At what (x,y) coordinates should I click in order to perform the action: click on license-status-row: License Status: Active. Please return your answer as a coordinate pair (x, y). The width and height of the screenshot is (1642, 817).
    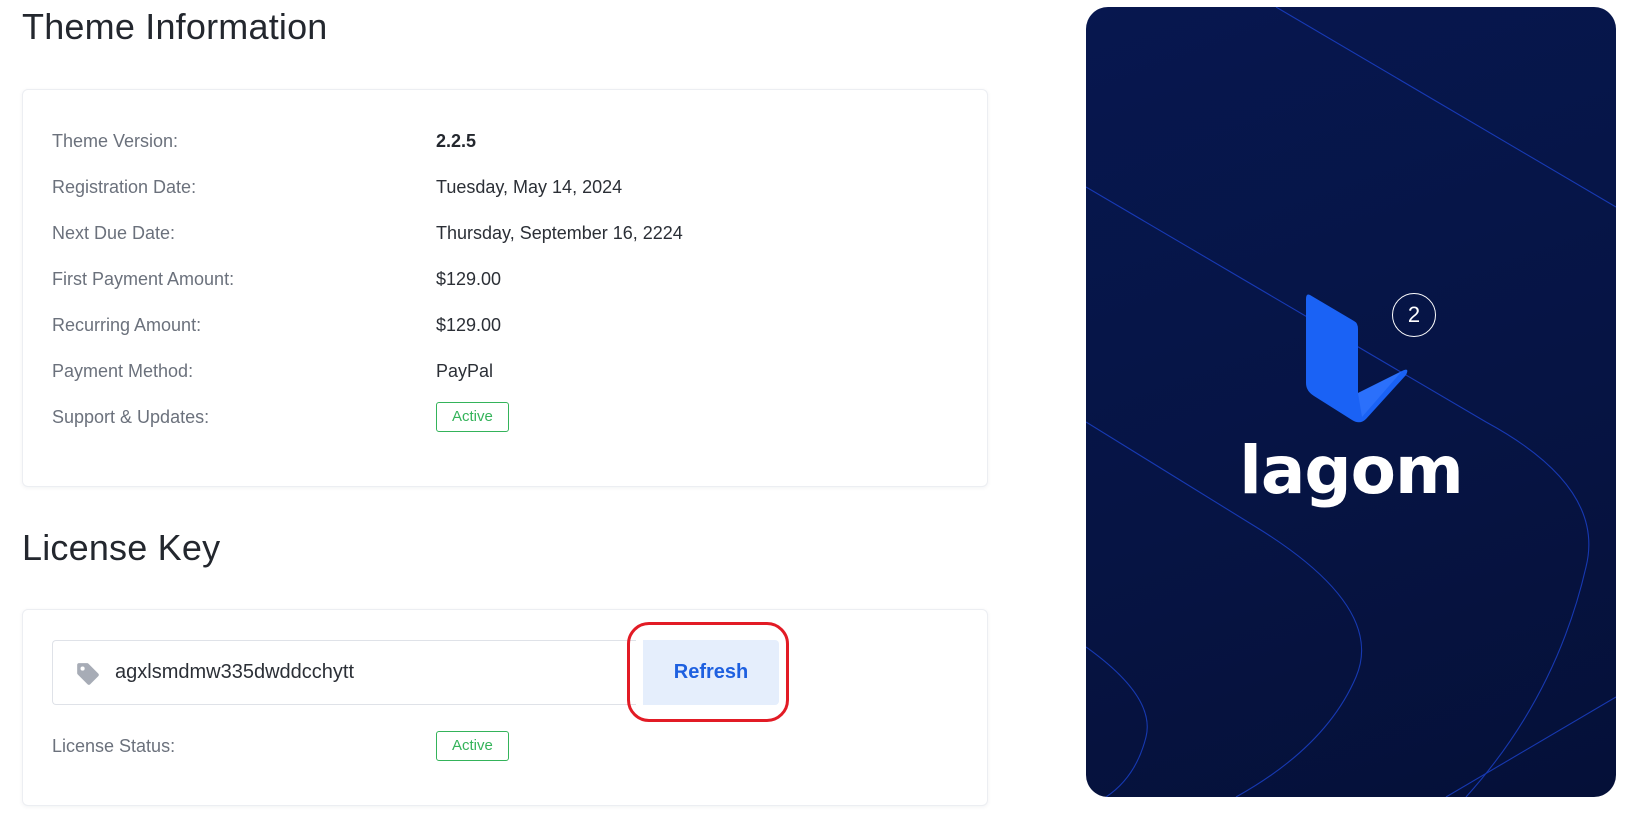
    Looking at the image, I should click on (509, 746).